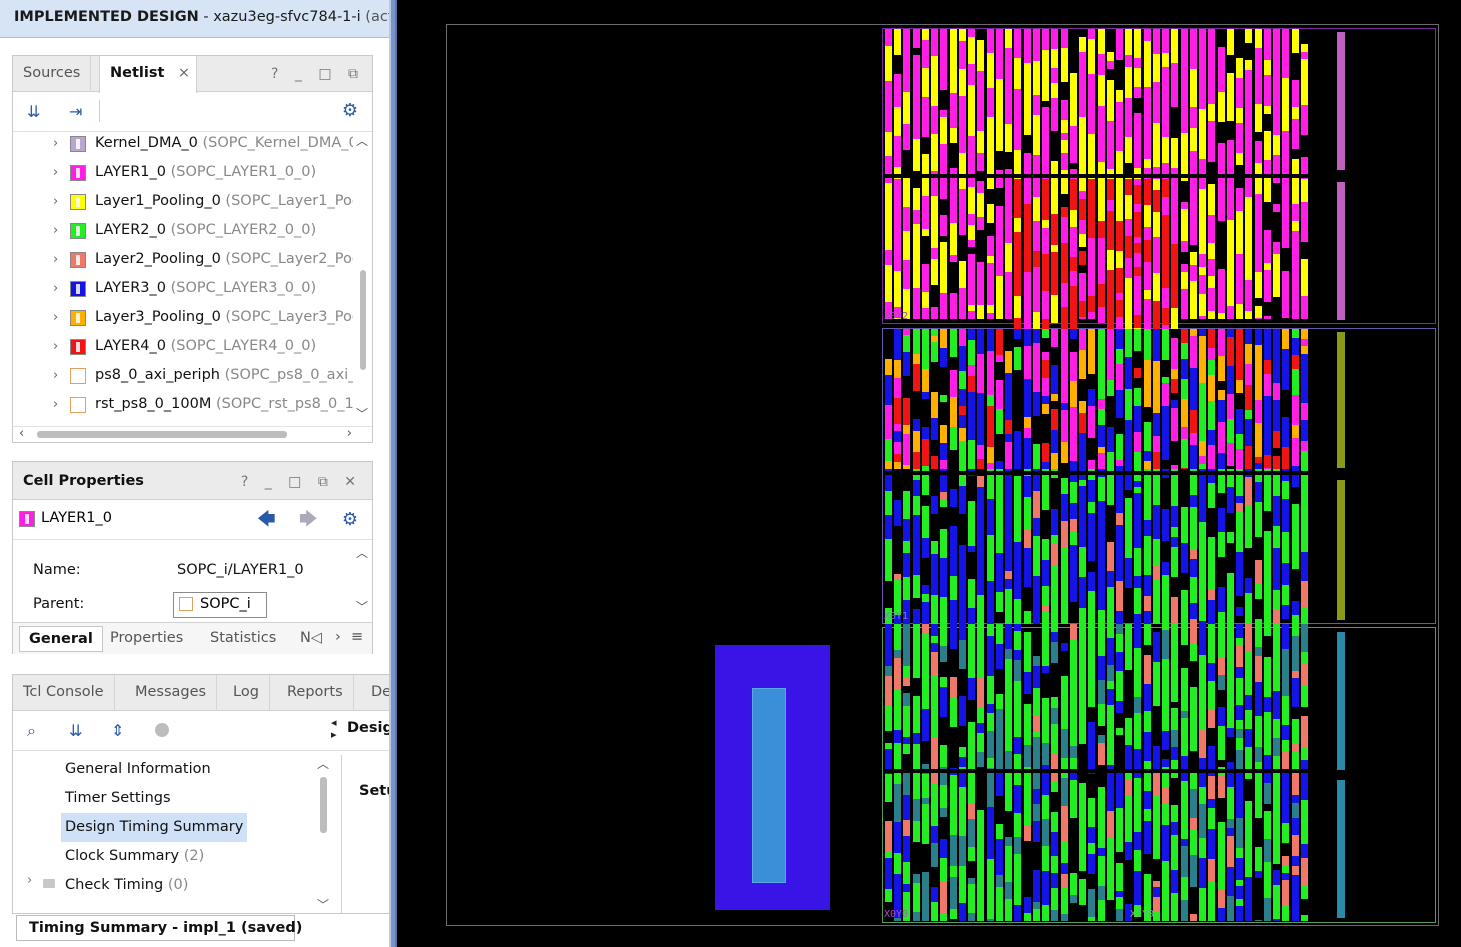 This screenshot has width=1461, height=947. I want to click on expand-selection-icon: ⇥, so click(75, 111).